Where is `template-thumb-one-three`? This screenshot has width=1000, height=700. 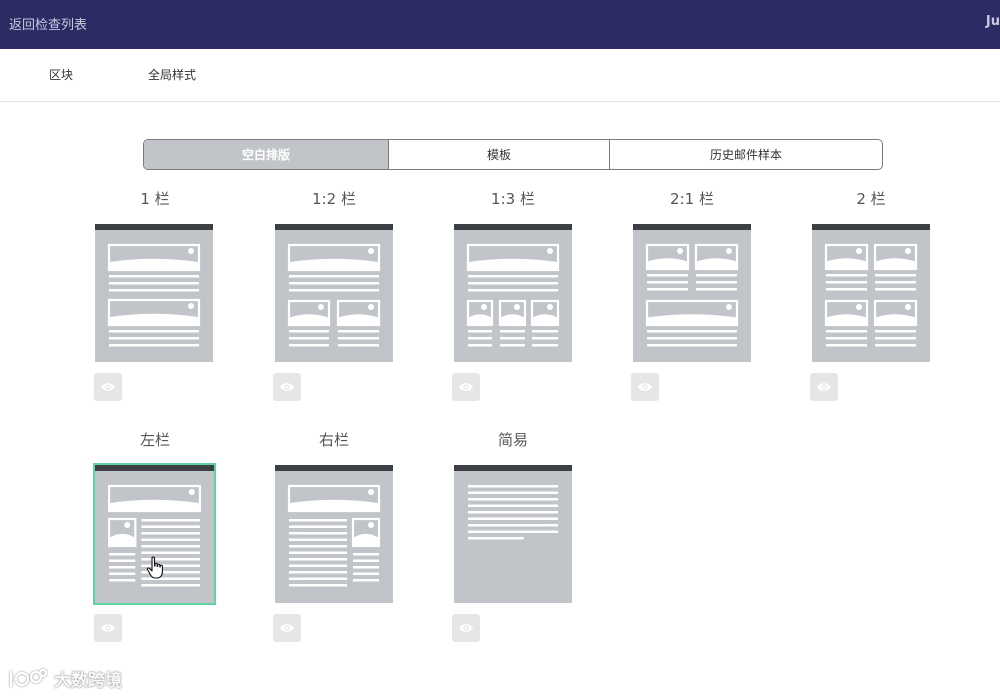 template-thumb-one-three is located at coordinates (513, 293).